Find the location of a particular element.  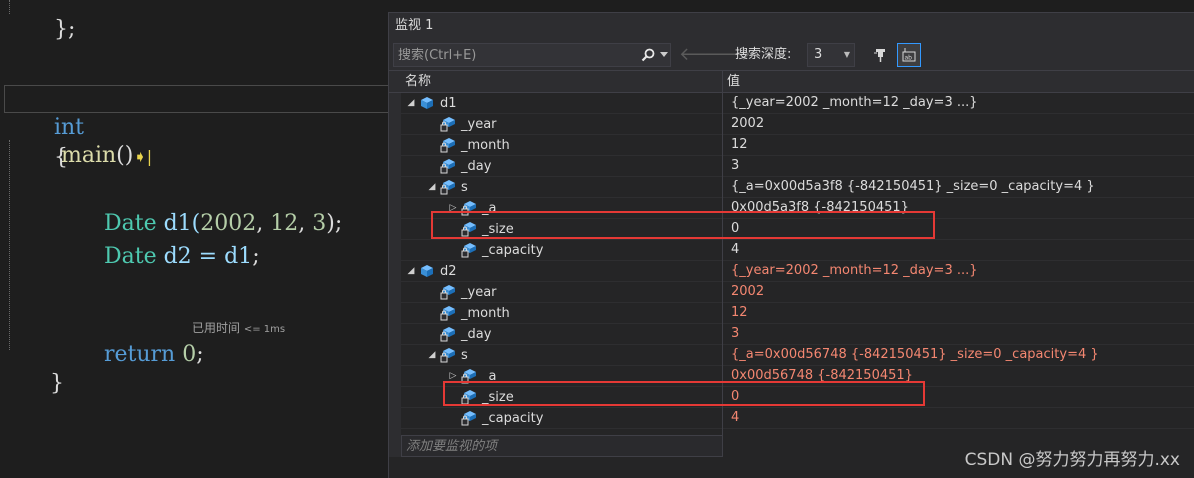

watch-toolbar: 🡐 🡒 搜索深度: 3 ▼ ab is located at coordinates (791, 55).